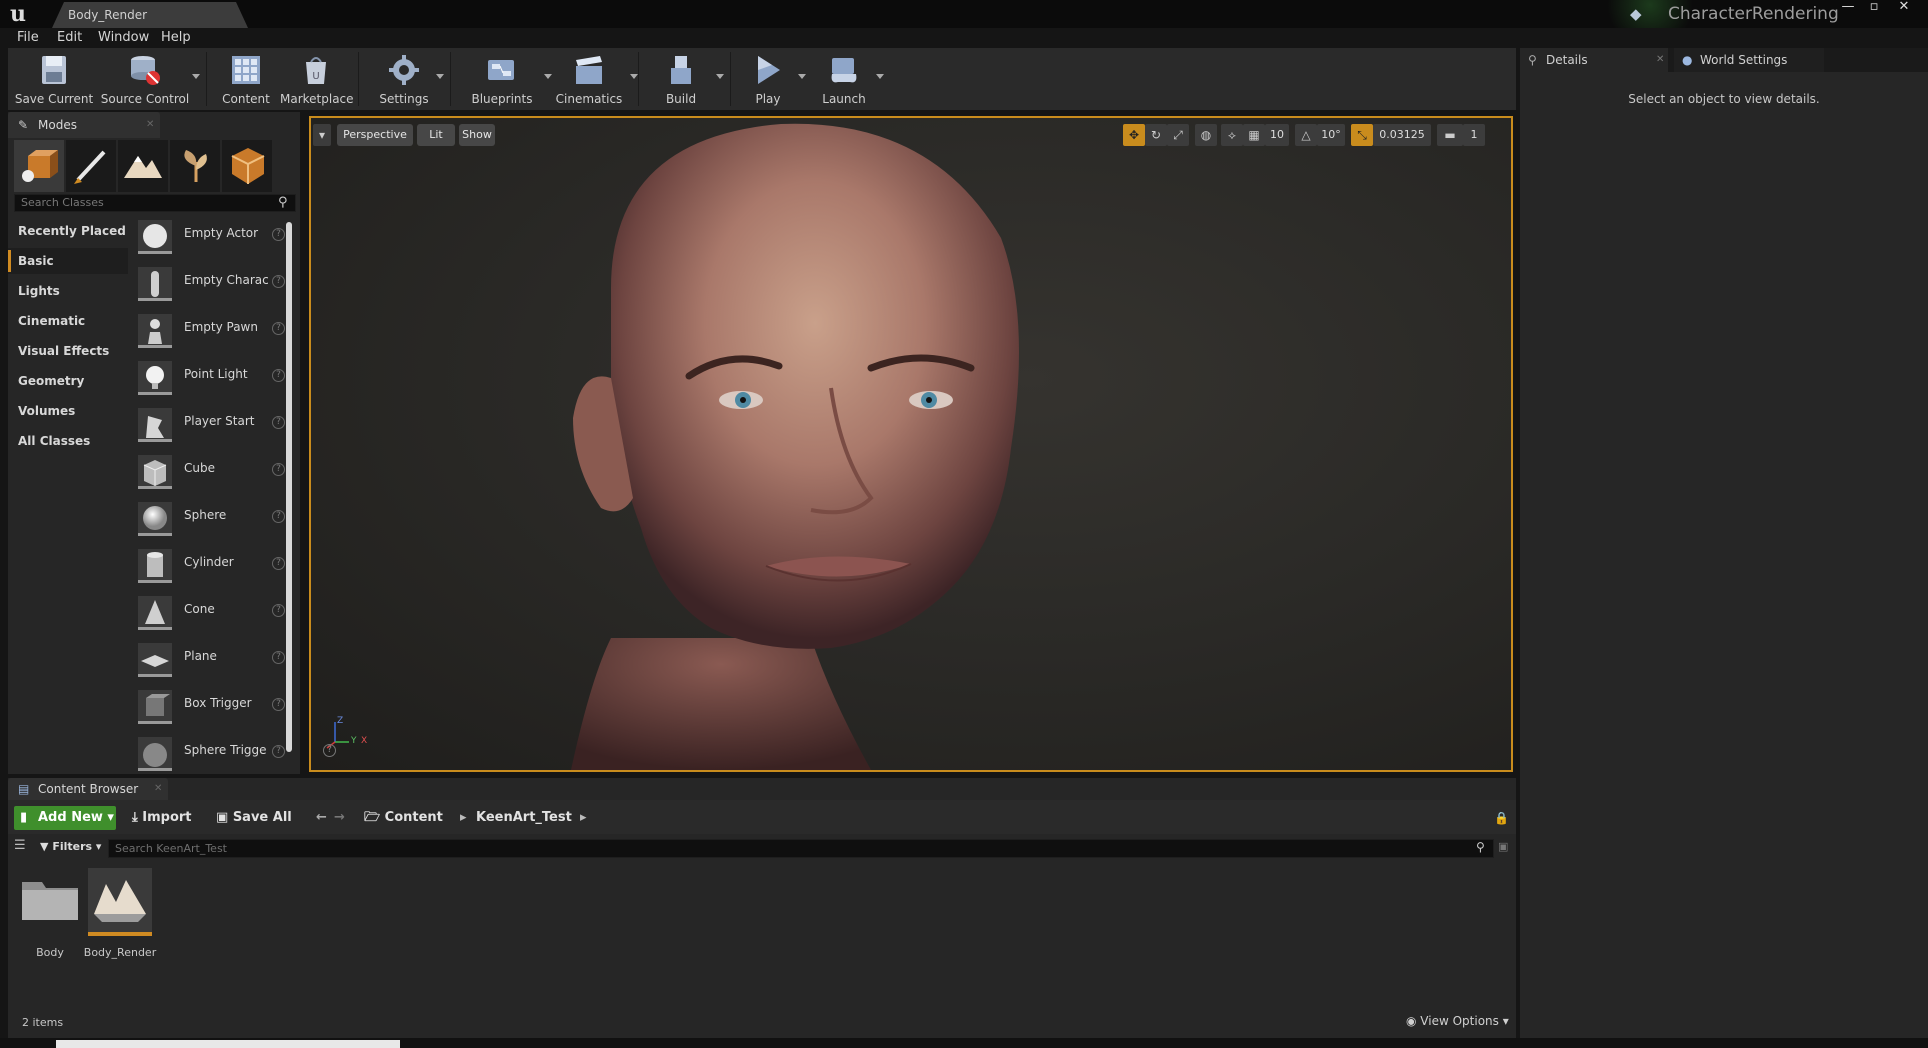 Image resolution: width=1928 pixels, height=1048 pixels. Describe the element at coordinates (1594, 60) in the screenshot. I see `tab-details: ⚲ Details ✕` at that location.